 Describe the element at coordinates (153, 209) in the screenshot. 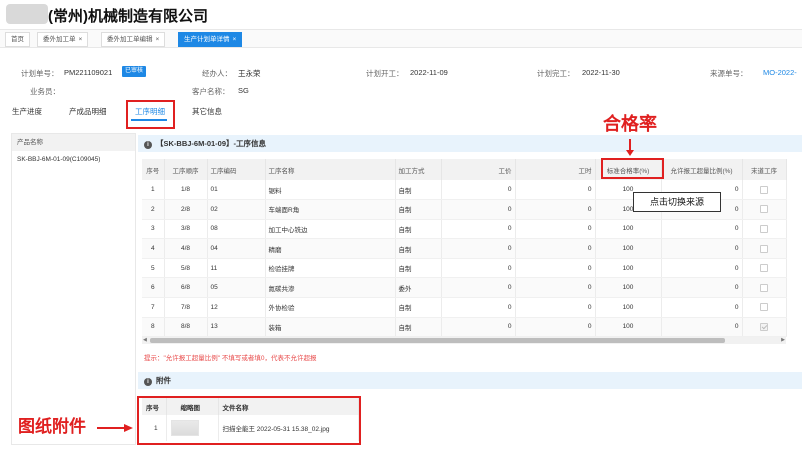

I see `row-index: 2` at that location.